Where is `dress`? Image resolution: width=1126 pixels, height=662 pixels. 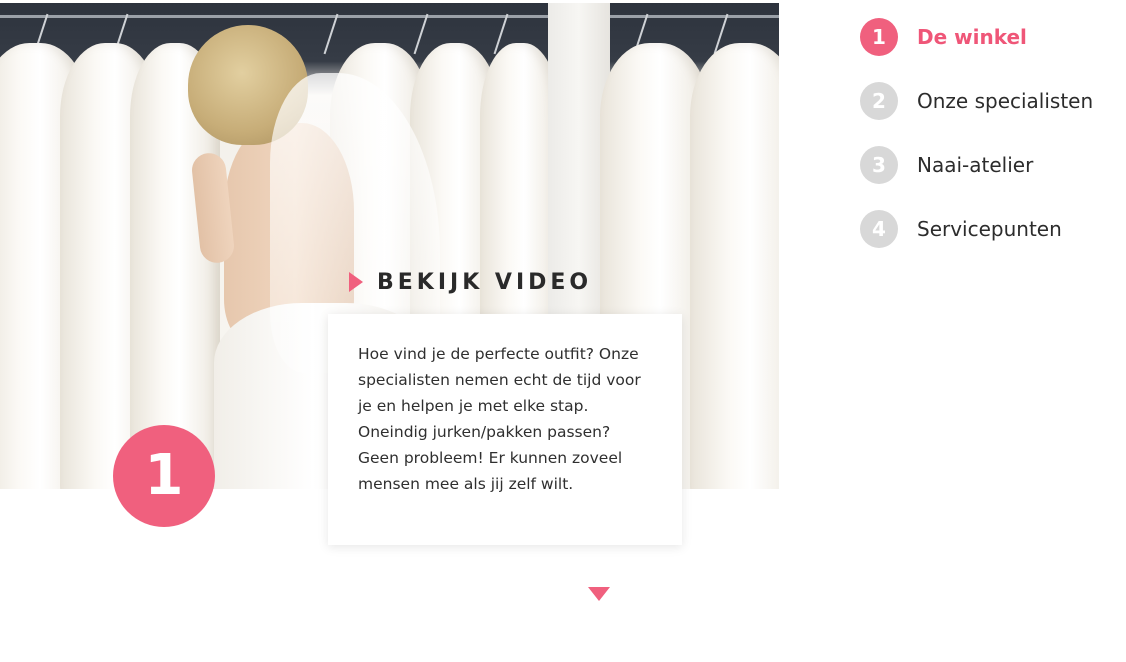
dress is located at coordinates (734, 266).